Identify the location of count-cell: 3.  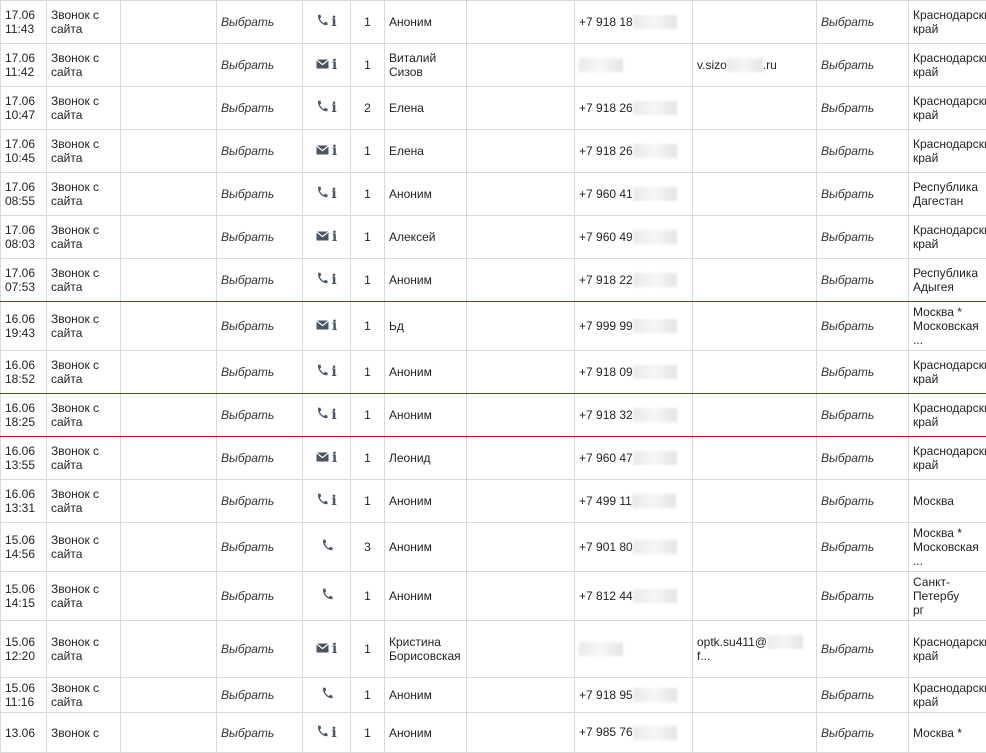
(368, 547).